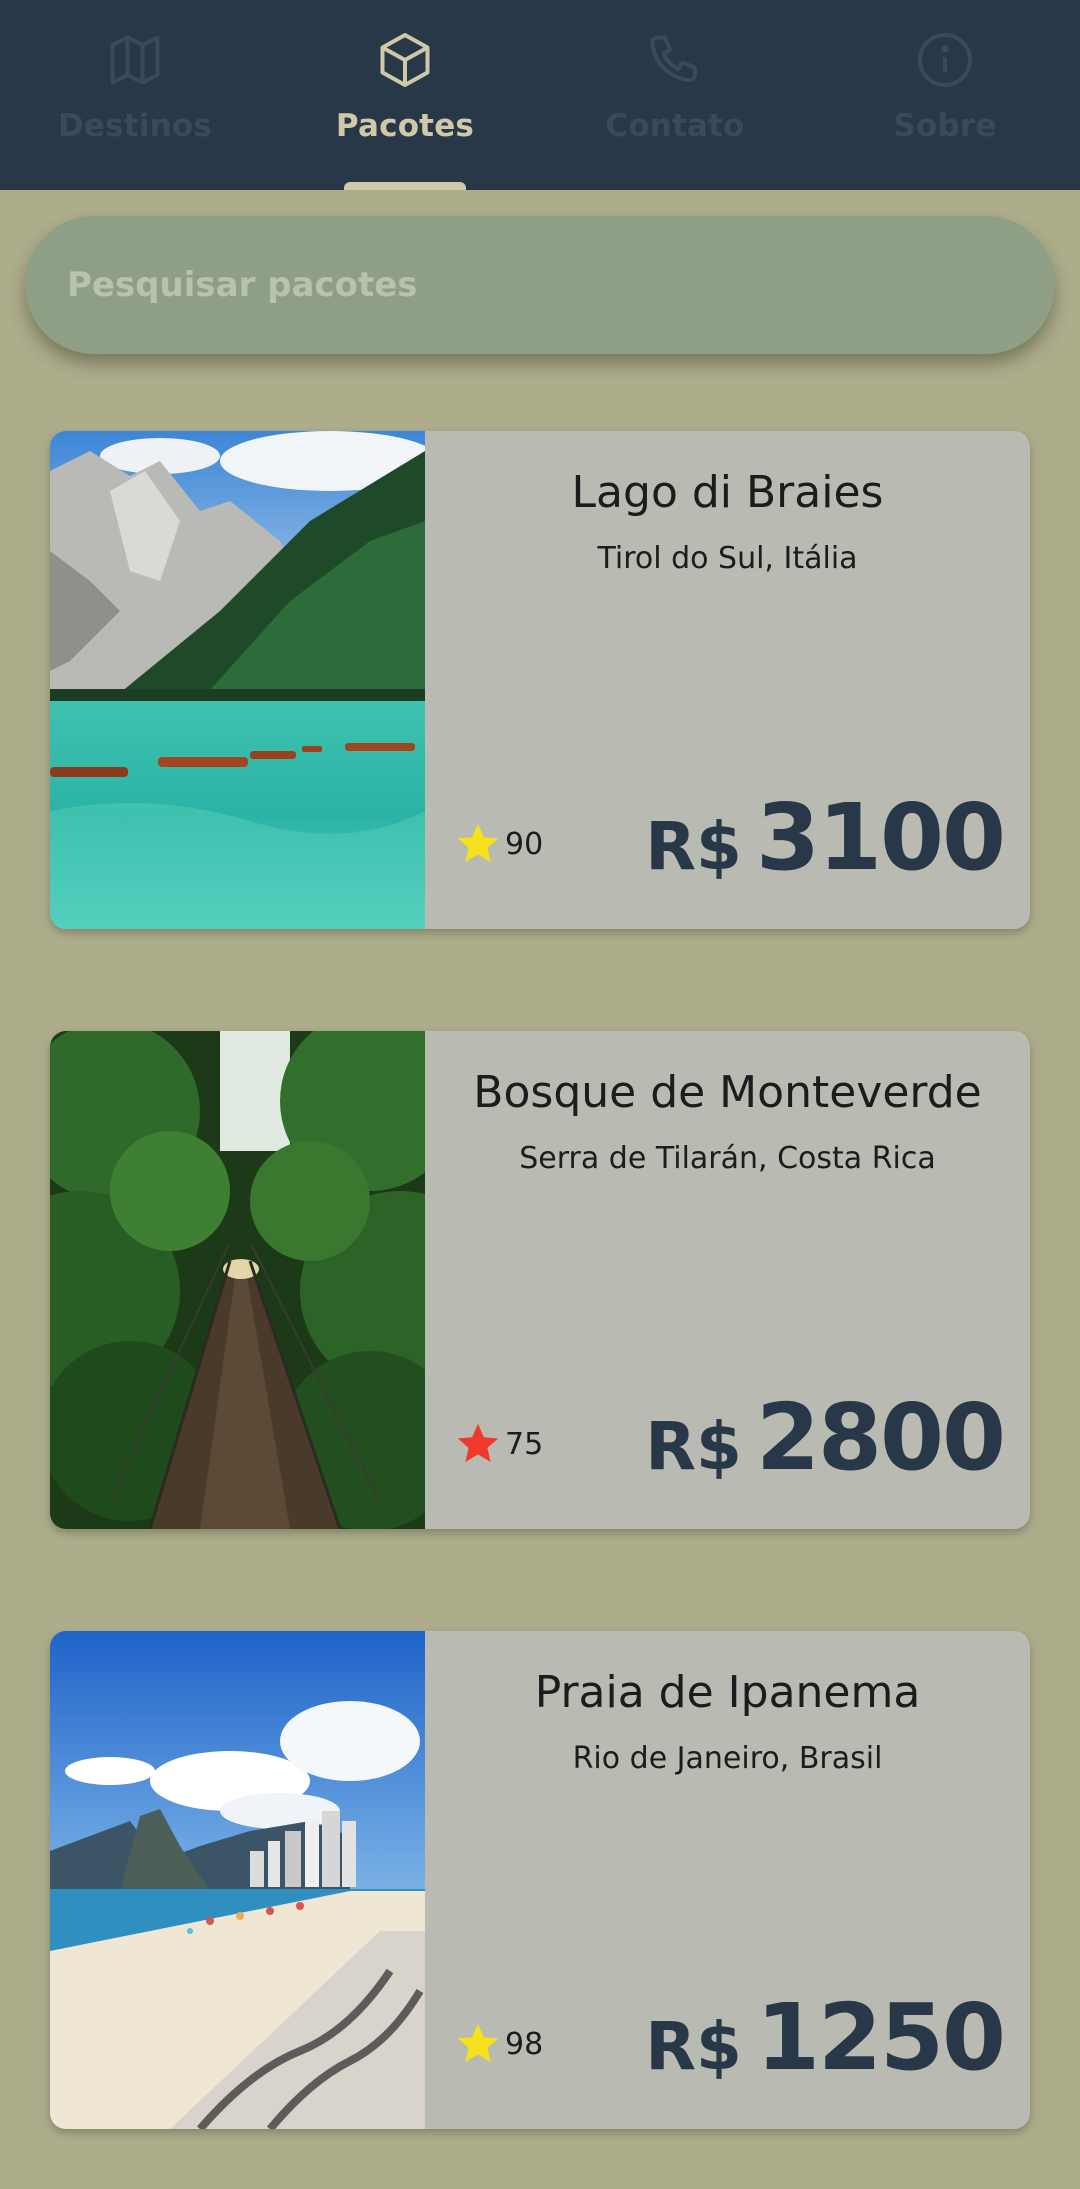 Image resolution: width=1080 pixels, height=2189 pixels. I want to click on package-price: R$ 1250, so click(825, 2037).